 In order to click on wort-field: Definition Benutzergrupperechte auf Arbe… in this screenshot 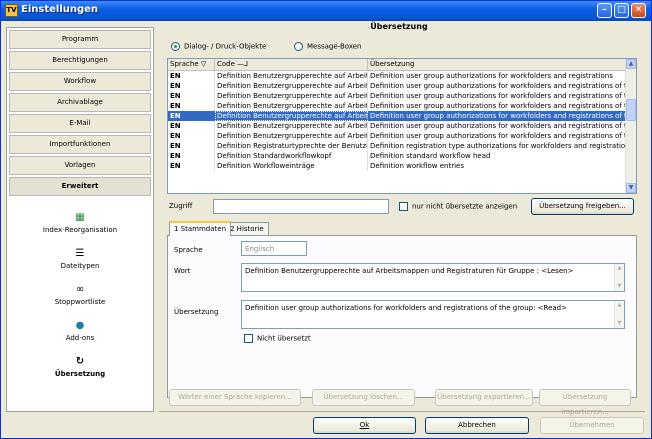, I will do `click(433, 277)`.